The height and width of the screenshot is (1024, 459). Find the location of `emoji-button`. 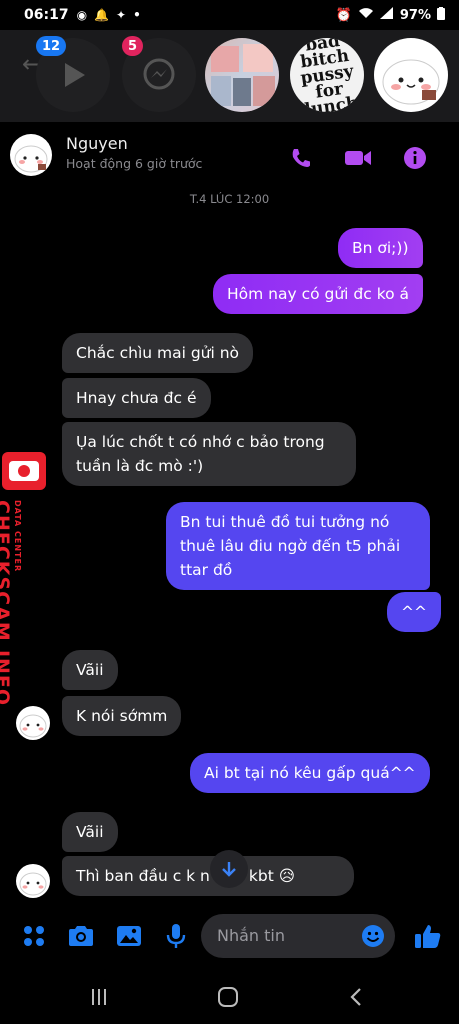

emoji-button is located at coordinates (373, 938).